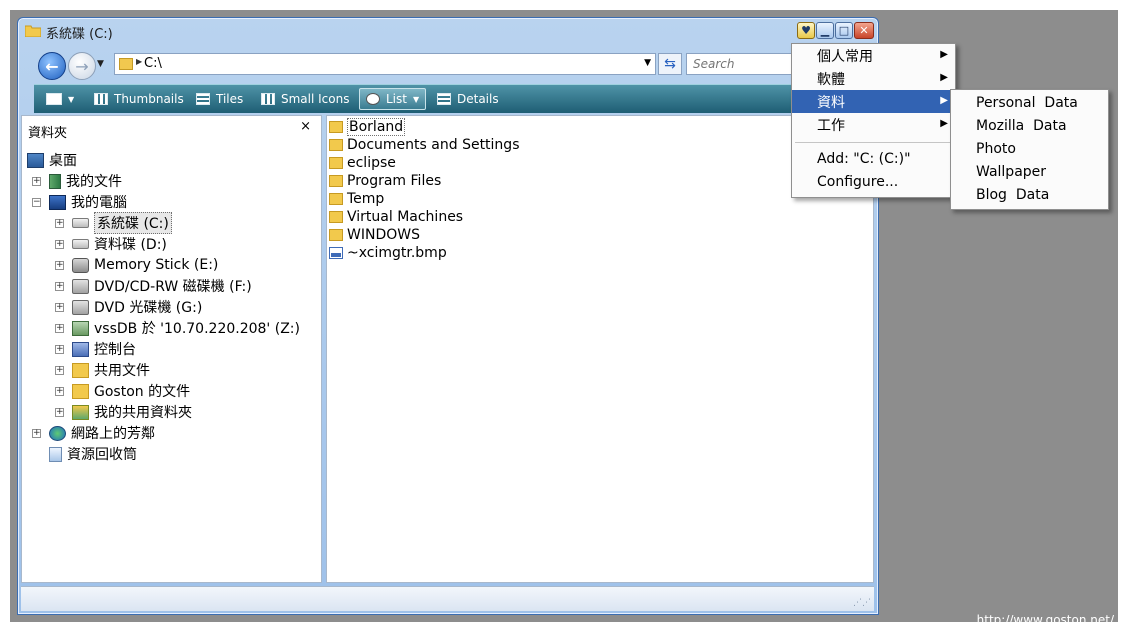 This screenshot has width=1132, height=637. I want to click on tiles-button: Tiles, so click(219, 99).